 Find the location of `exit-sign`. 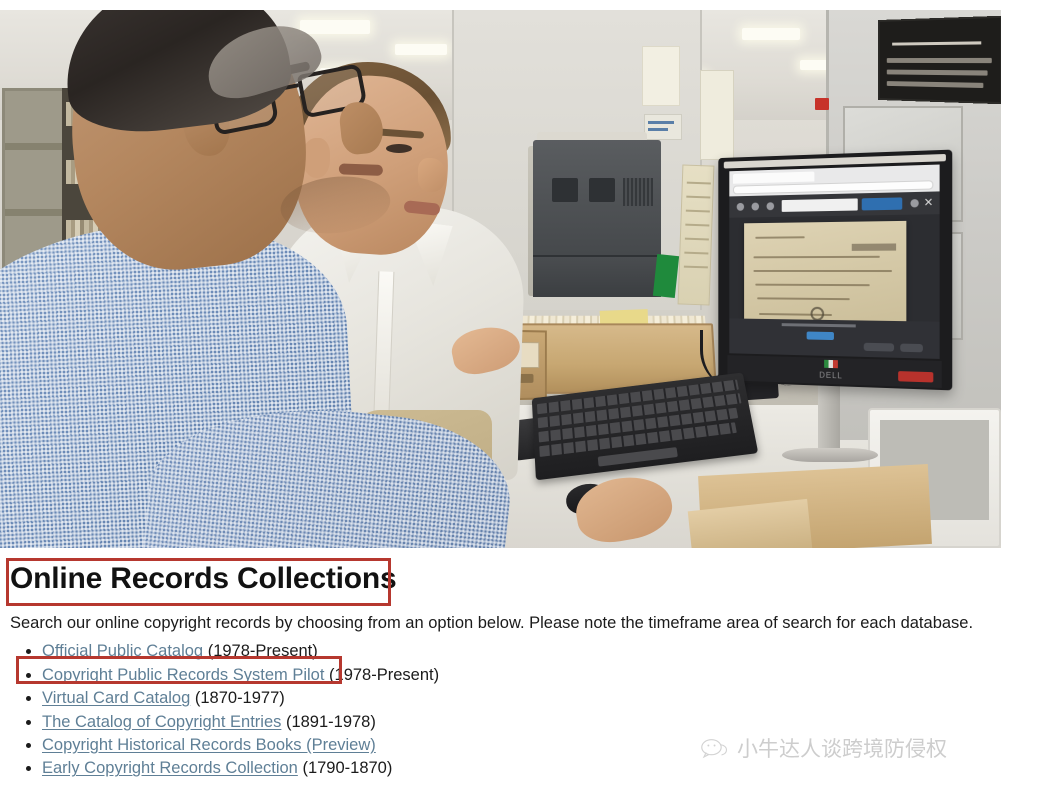

exit-sign is located at coordinates (822, 104).